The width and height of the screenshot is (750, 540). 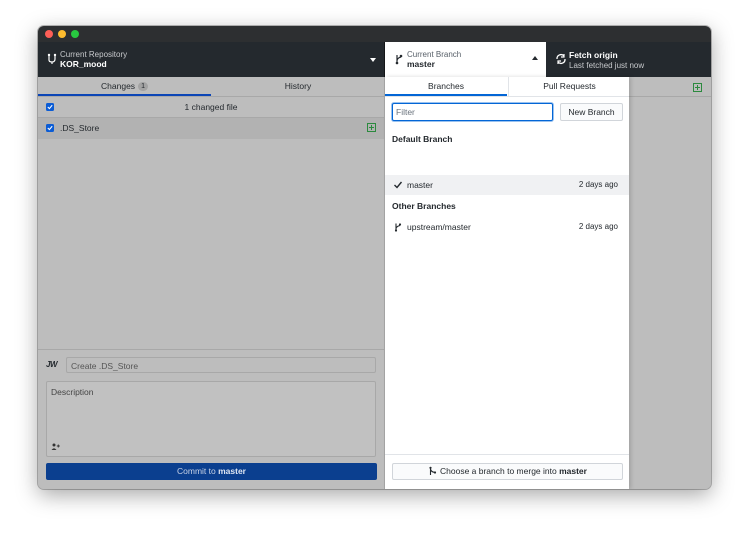 I want to click on zoom-window-button, so click(x=75, y=34).